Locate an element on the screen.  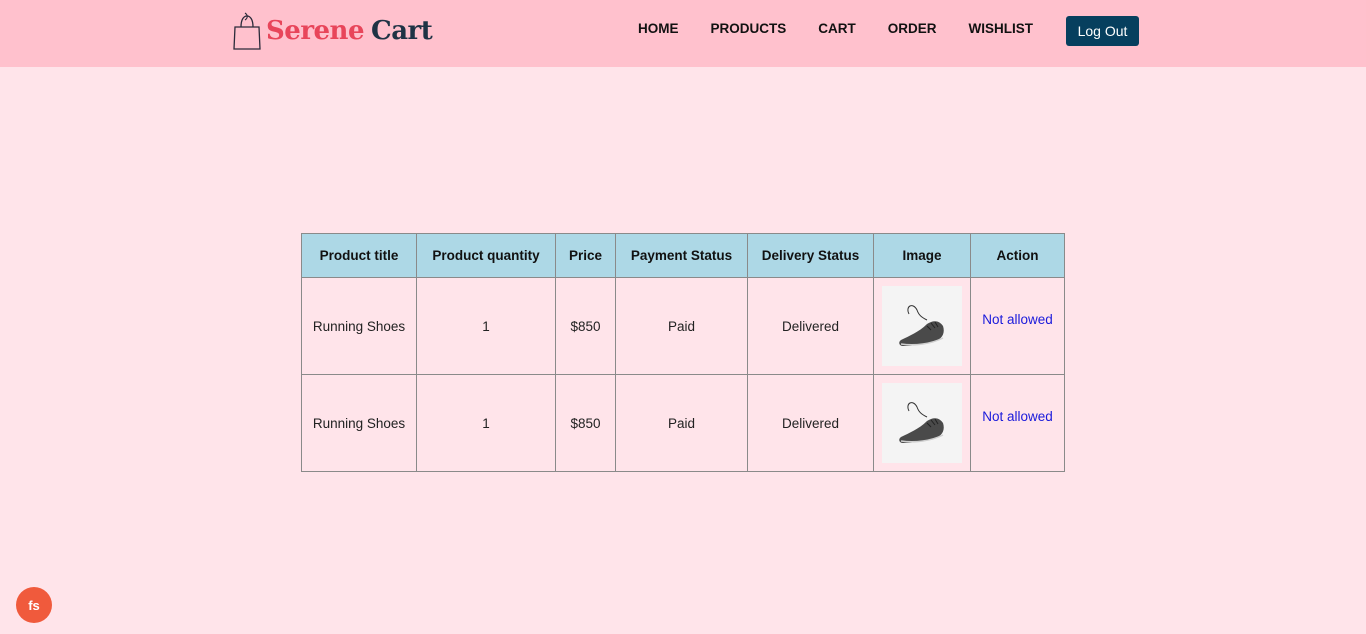
main-nav: HOME PRODUCTS CART ORDER WISHLIST is located at coordinates (851, 29).